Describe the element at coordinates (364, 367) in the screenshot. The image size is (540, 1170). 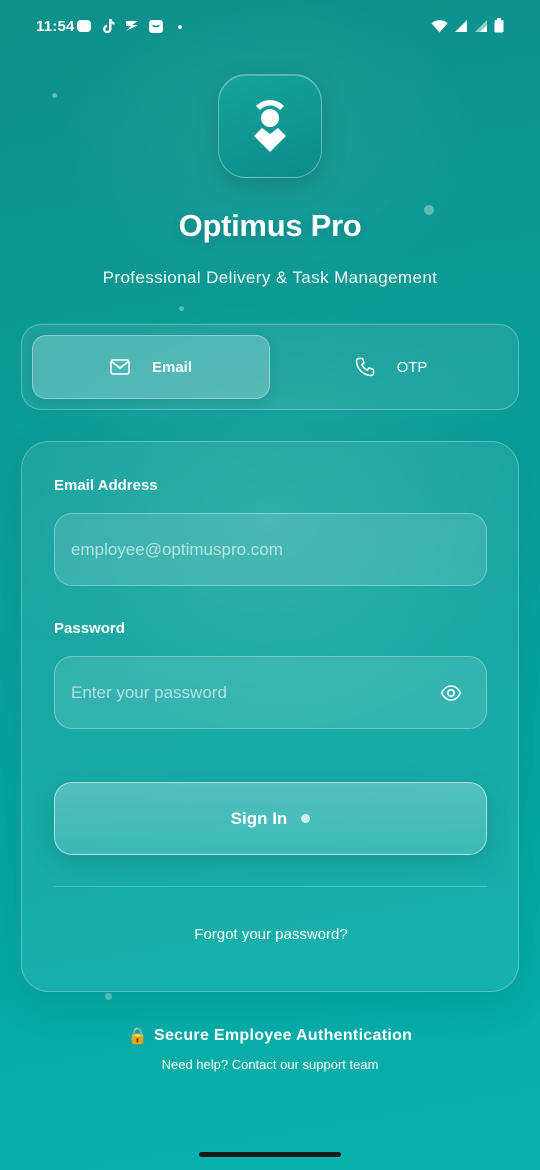
I see `phone-icon` at that location.